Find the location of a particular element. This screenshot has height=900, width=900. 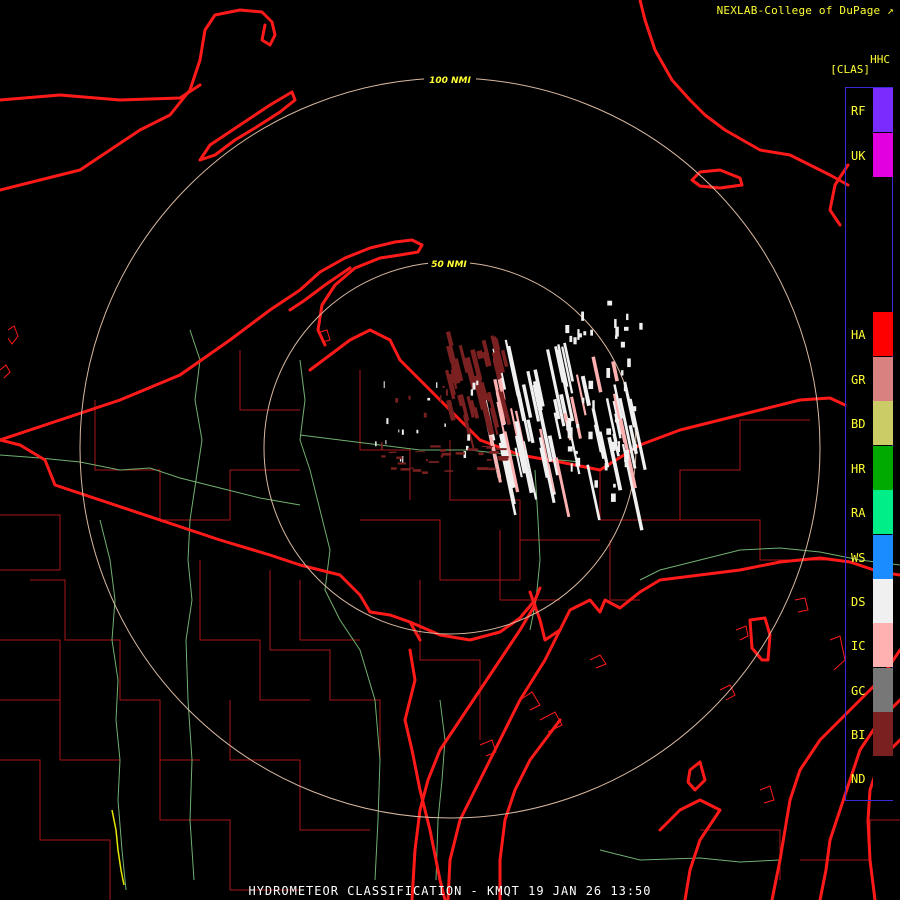

legend-label-rf: RF is located at coordinates (858, 111).